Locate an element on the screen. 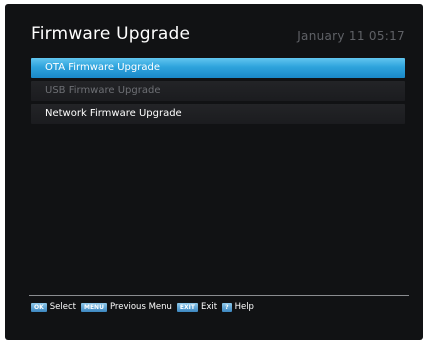  menu-item-ota-firmware-upgrade: OTA Firmware Upgrade is located at coordinates (218, 68).